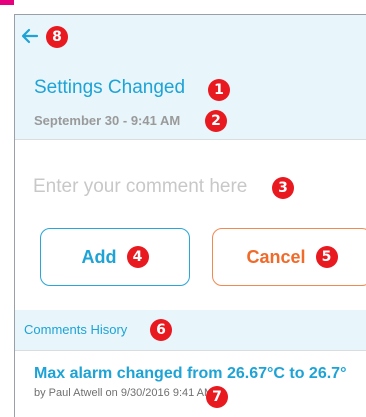 The width and height of the screenshot is (366, 417). Describe the element at coordinates (161, 330) in the screenshot. I see `callout-marker-6: 6` at that location.